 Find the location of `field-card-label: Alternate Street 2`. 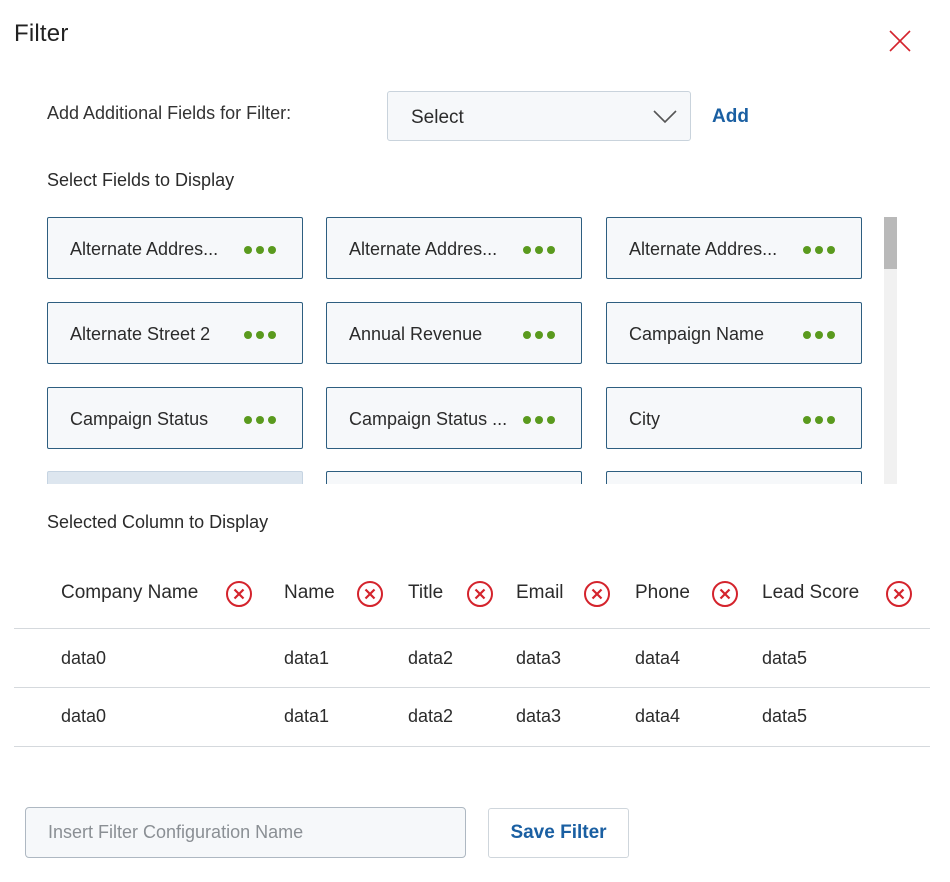

field-card-label: Alternate Street 2 is located at coordinates (140, 334).